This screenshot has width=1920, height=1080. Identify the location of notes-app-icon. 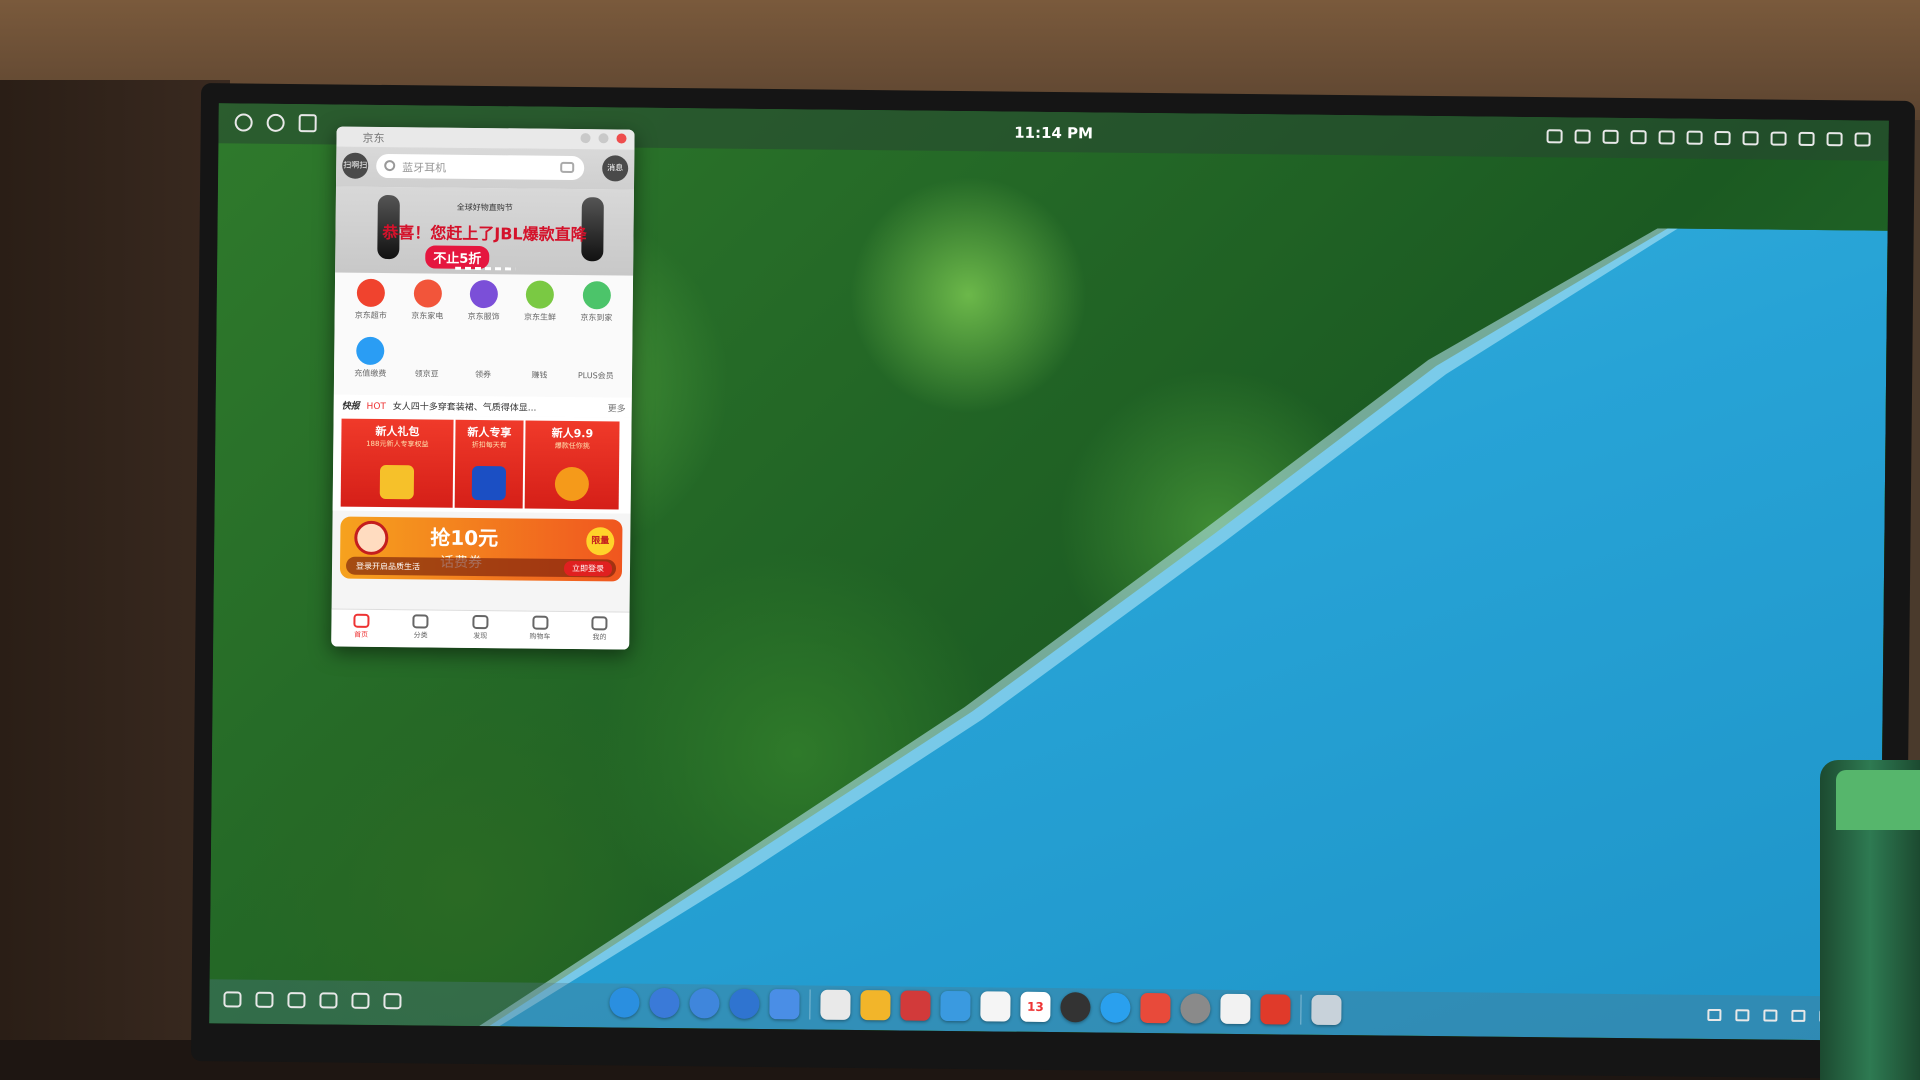
(995, 1006).